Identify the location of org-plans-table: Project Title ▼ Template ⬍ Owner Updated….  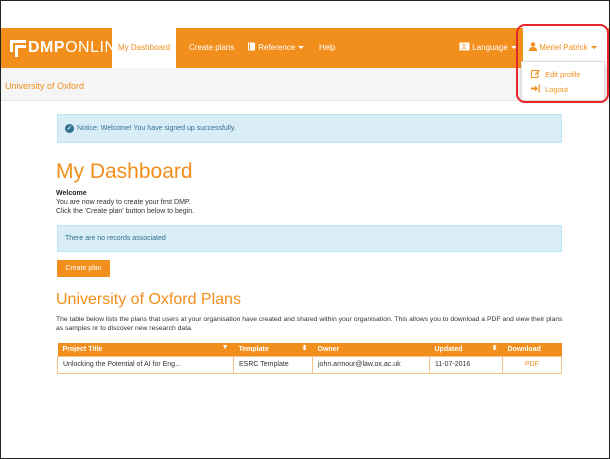
(309, 358).